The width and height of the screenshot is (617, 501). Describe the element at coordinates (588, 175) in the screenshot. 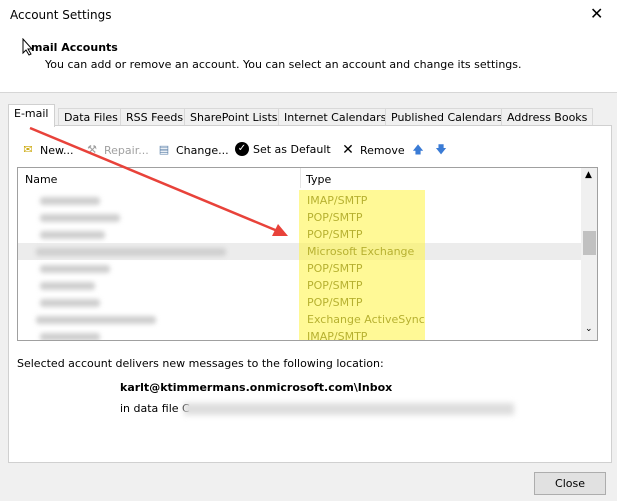

I see `scroll-up-icon: ▲` at that location.